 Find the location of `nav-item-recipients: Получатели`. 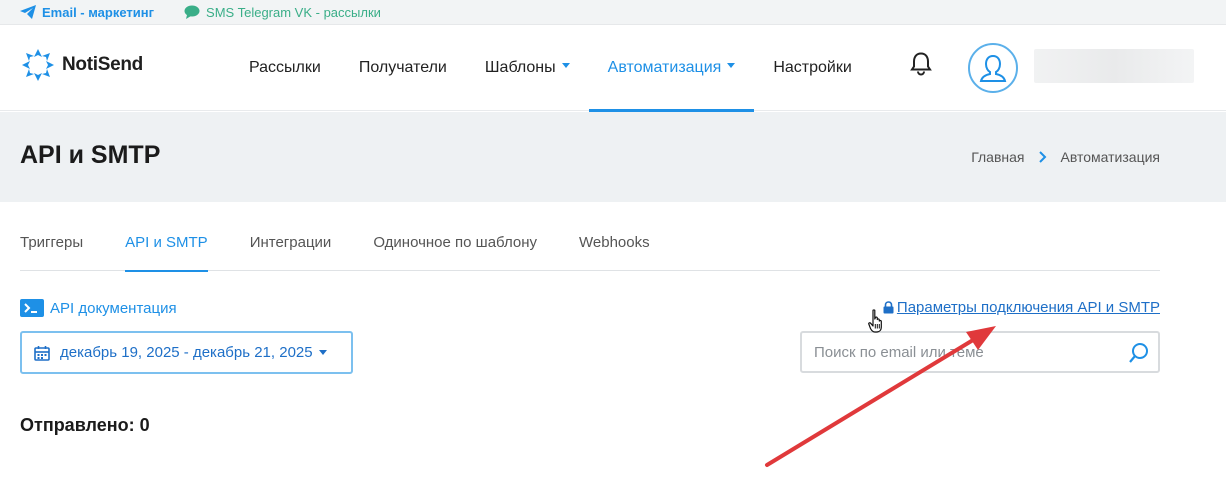

nav-item-recipients: Получатели is located at coordinates (403, 68).